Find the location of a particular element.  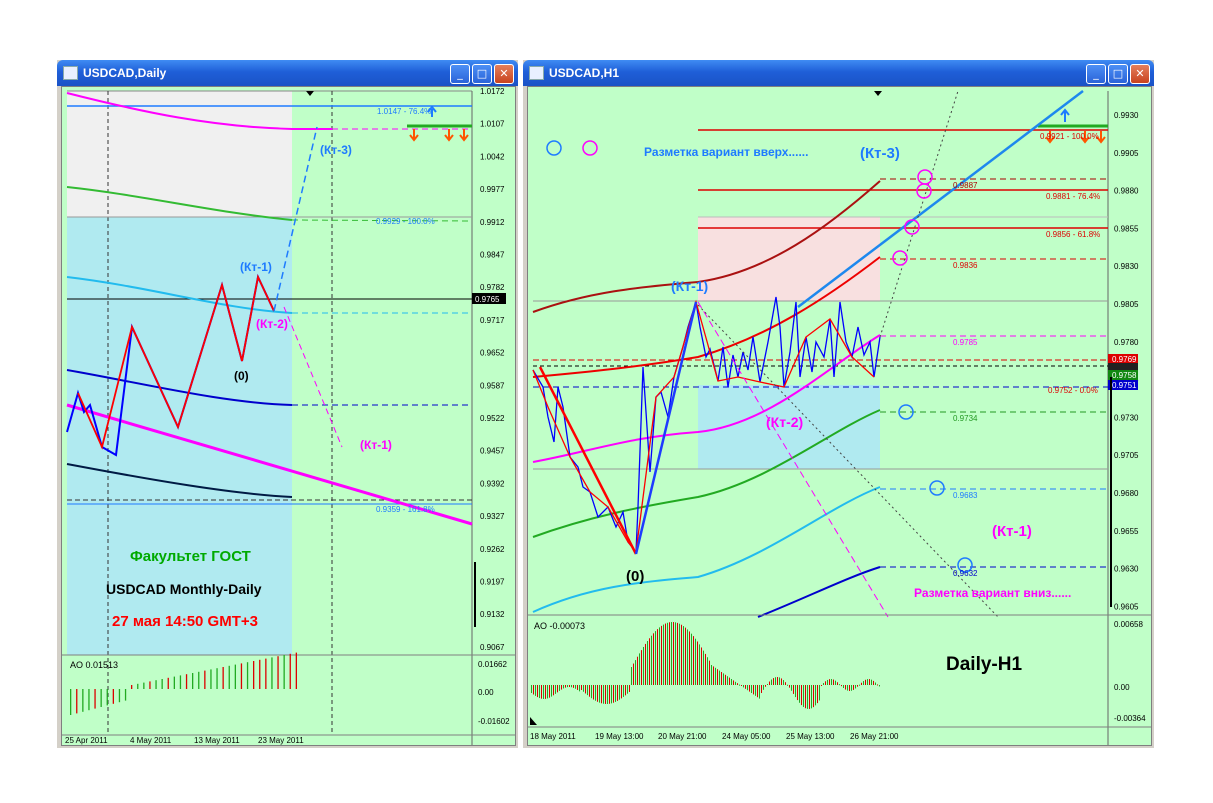

wave-label-kt3: (Кт-3) is located at coordinates (880, 153).